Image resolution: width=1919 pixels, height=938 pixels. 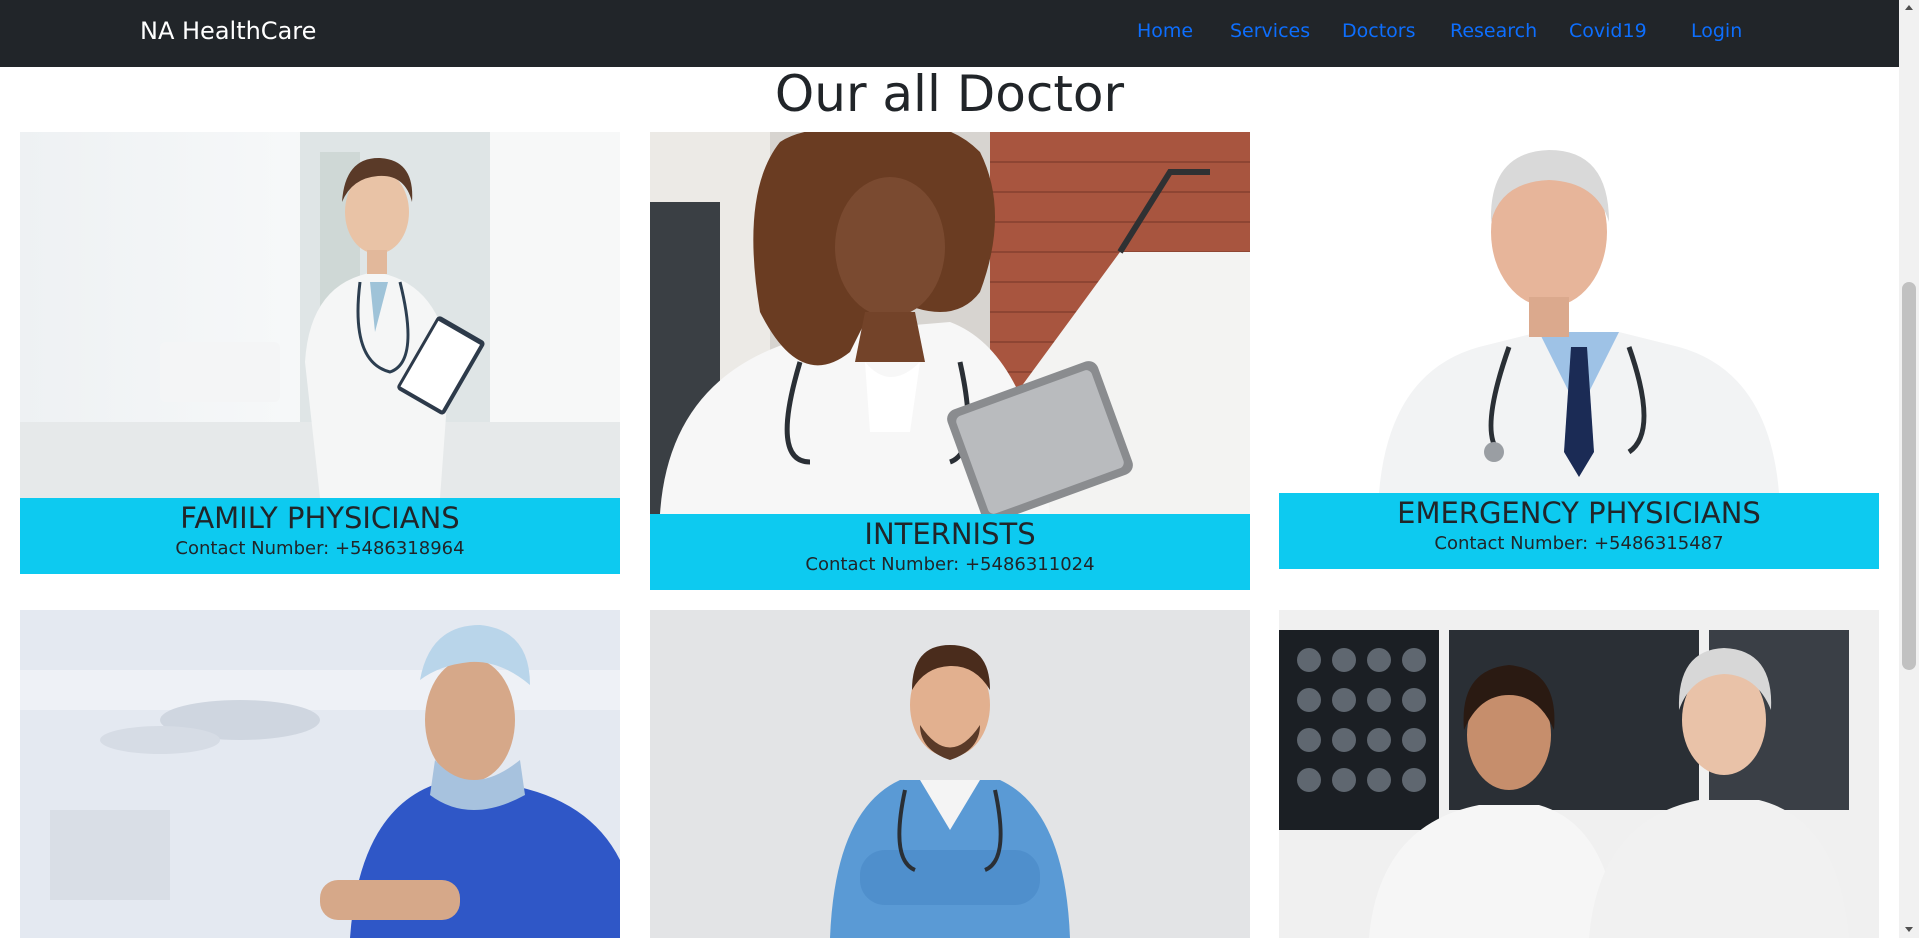 I want to click on nav-login-link: Login, so click(x=1716, y=31).